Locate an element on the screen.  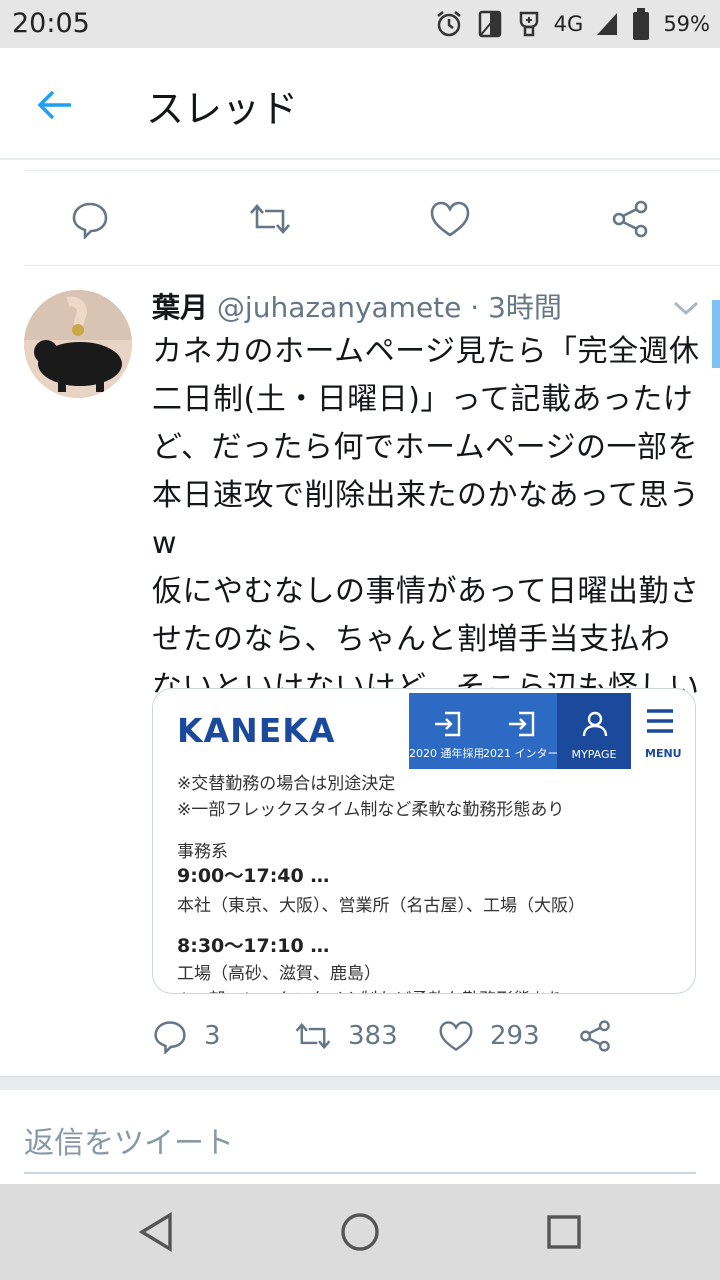
card-nav: 2020 通年採用 2021 インターンシップ MYPAGE is located at coordinates (520, 731).